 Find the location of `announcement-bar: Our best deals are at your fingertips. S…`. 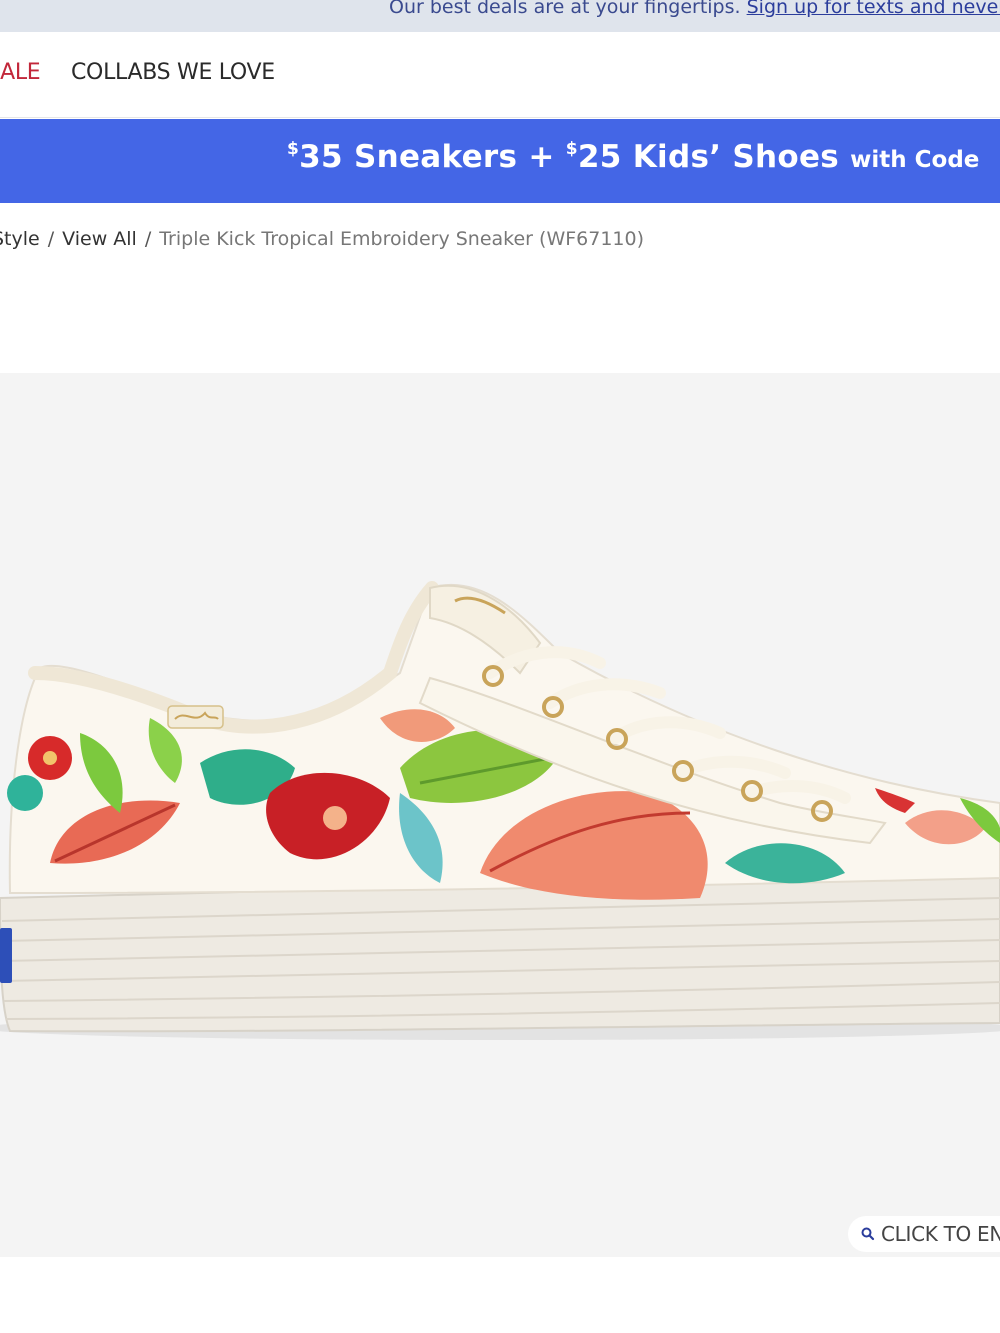

announcement-bar: Our best deals are at your fingertips. S… is located at coordinates (500, 16).